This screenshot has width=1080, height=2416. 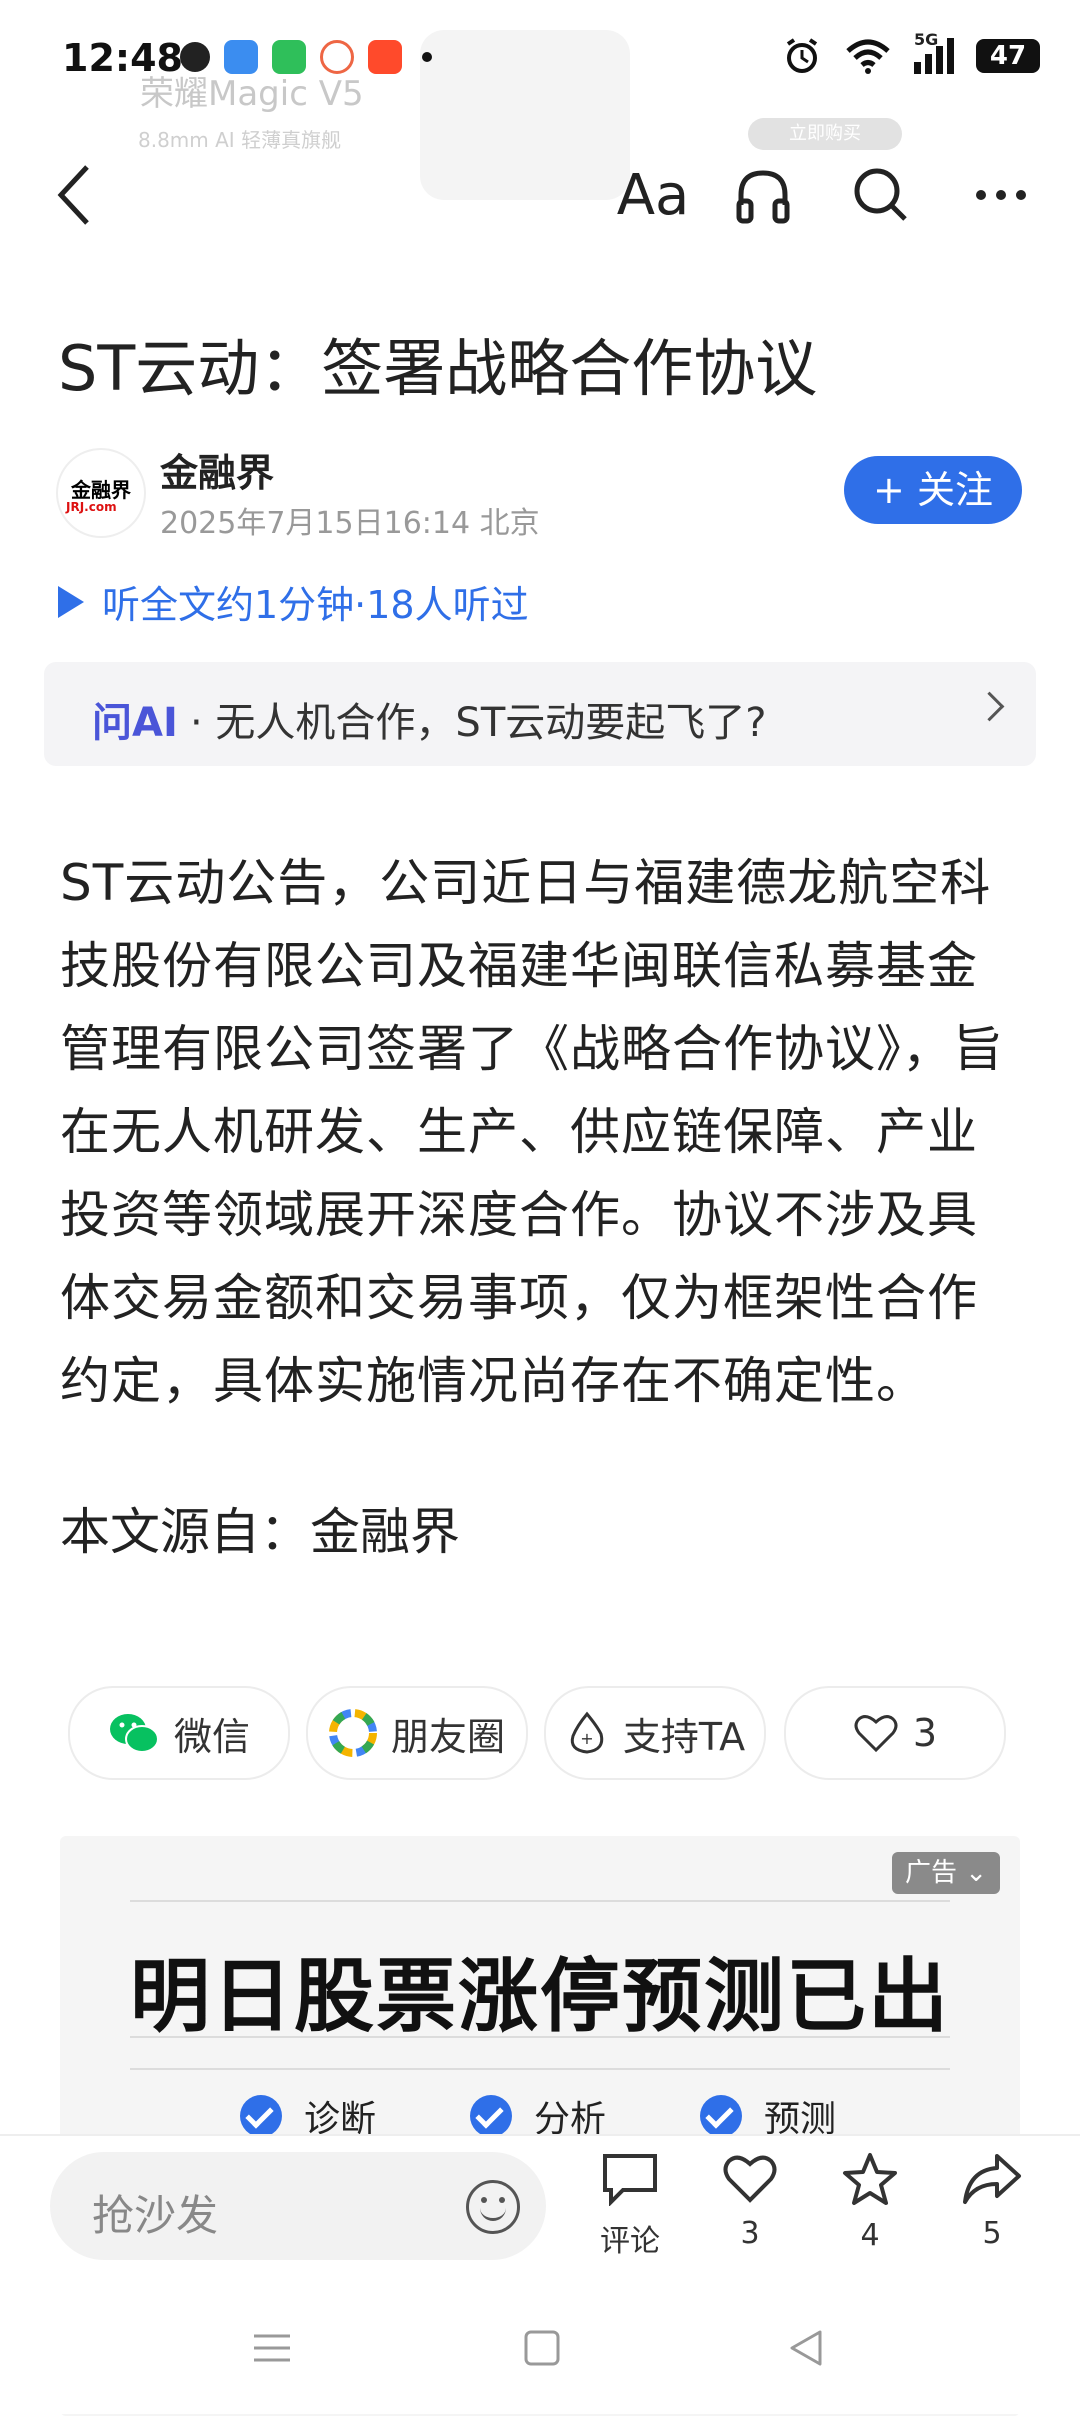 I want to click on favorite-button: 4, so click(x=870, y=2202).